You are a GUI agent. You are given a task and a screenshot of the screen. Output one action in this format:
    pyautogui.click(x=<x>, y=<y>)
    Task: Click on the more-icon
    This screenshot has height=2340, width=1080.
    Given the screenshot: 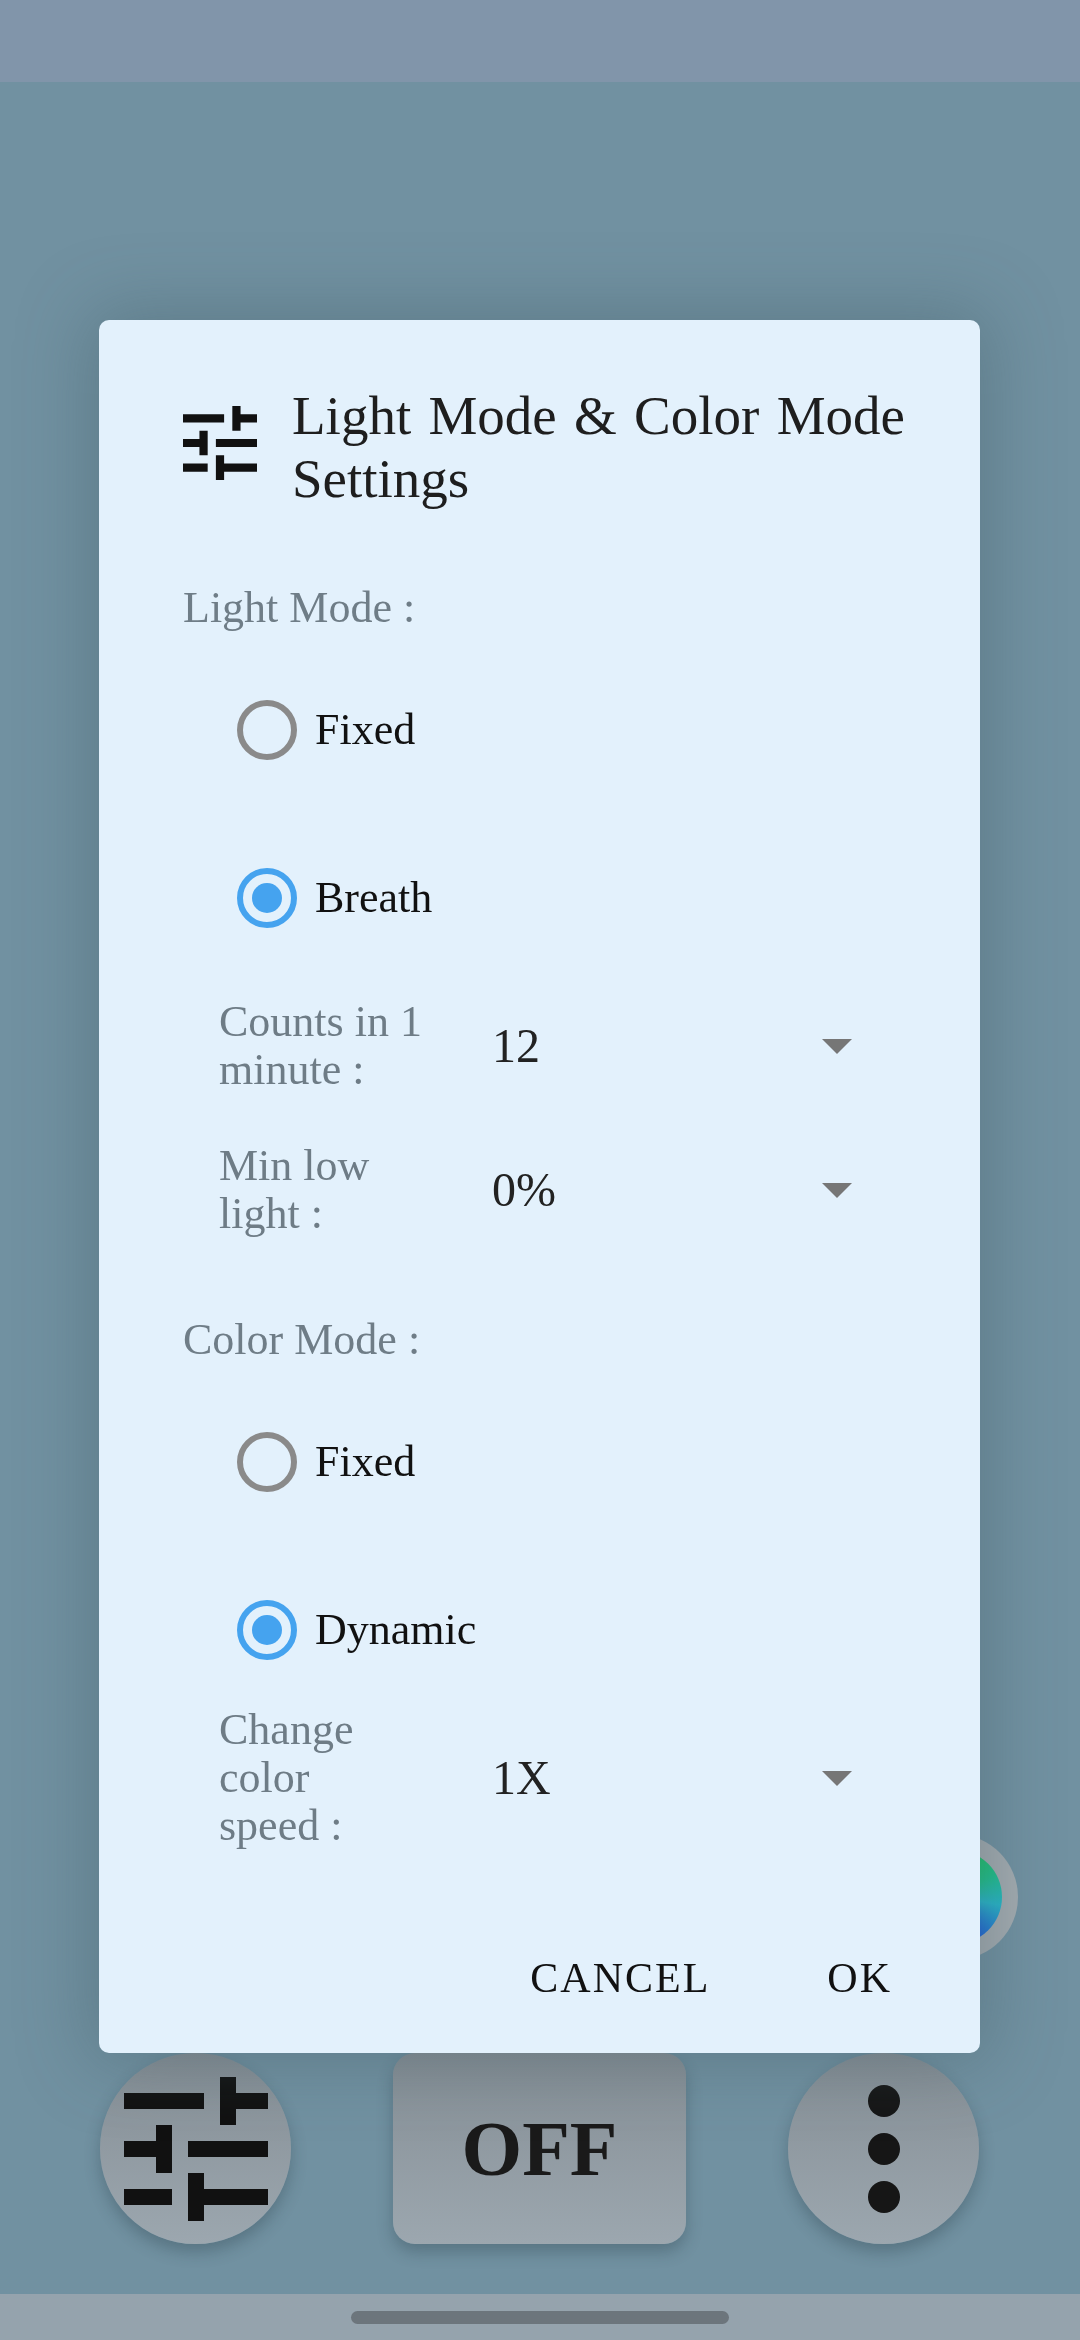 What is the action you would take?
    pyautogui.click(x=883, y=2148)
    